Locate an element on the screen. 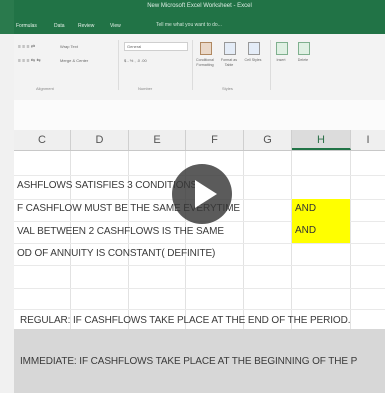  column-header-d: D is located at coordinates (100, 140).